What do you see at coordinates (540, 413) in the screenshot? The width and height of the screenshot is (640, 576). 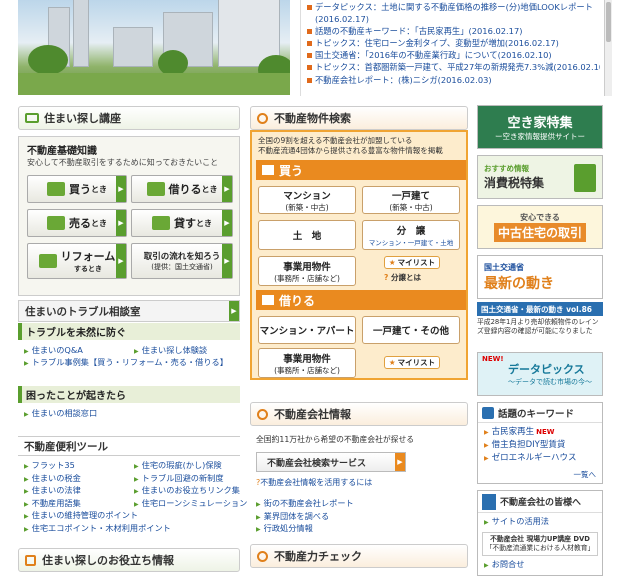 I see `keyword-header: 話題のキーワード` at bounding box center [540, 413].